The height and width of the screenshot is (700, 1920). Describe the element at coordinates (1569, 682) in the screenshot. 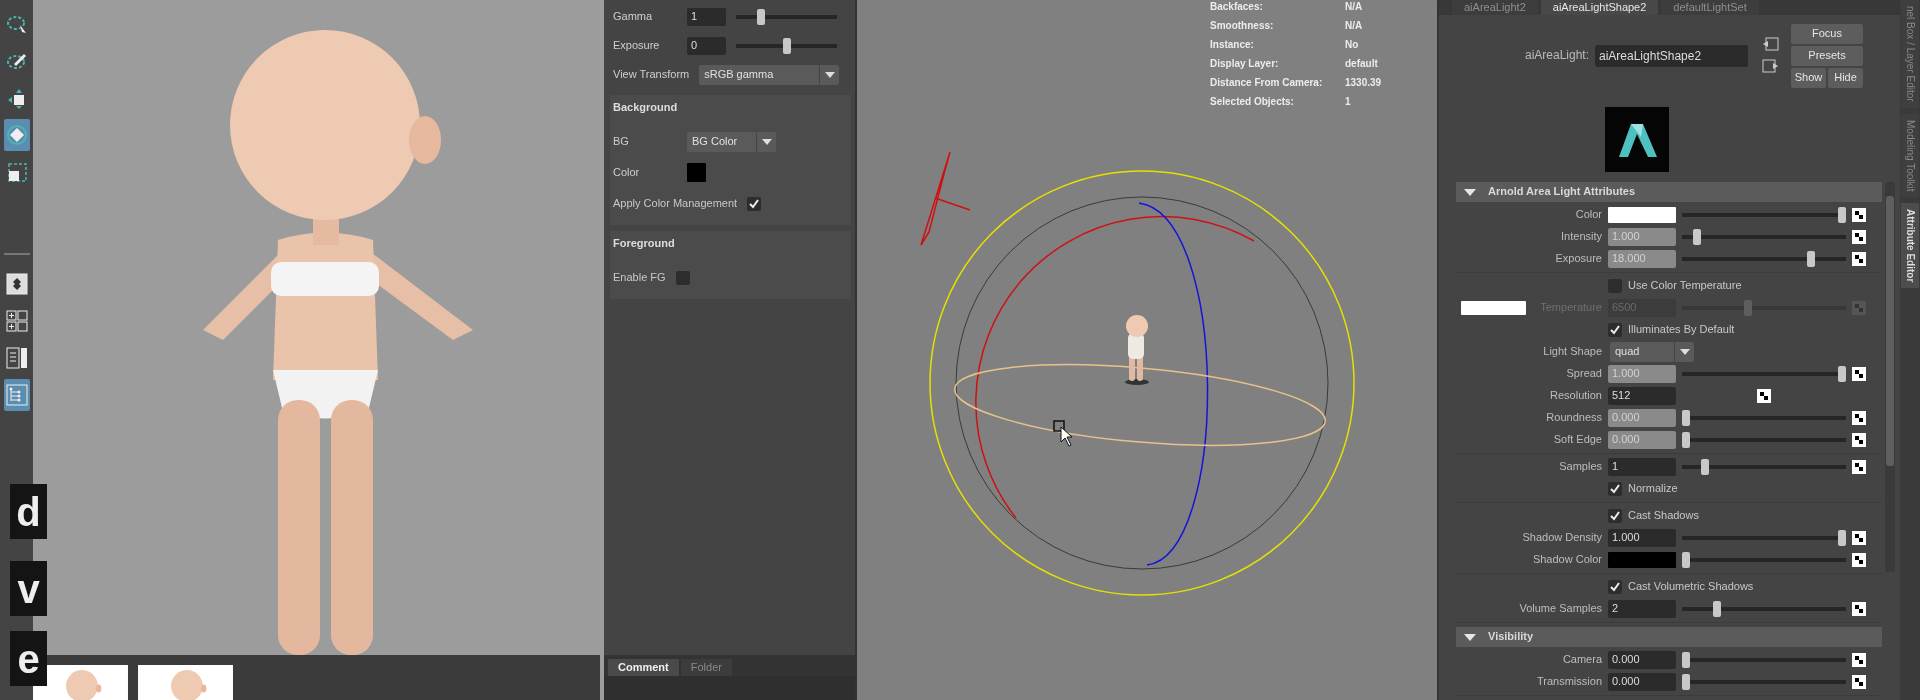

I see `field-label: Transmission` at that location.